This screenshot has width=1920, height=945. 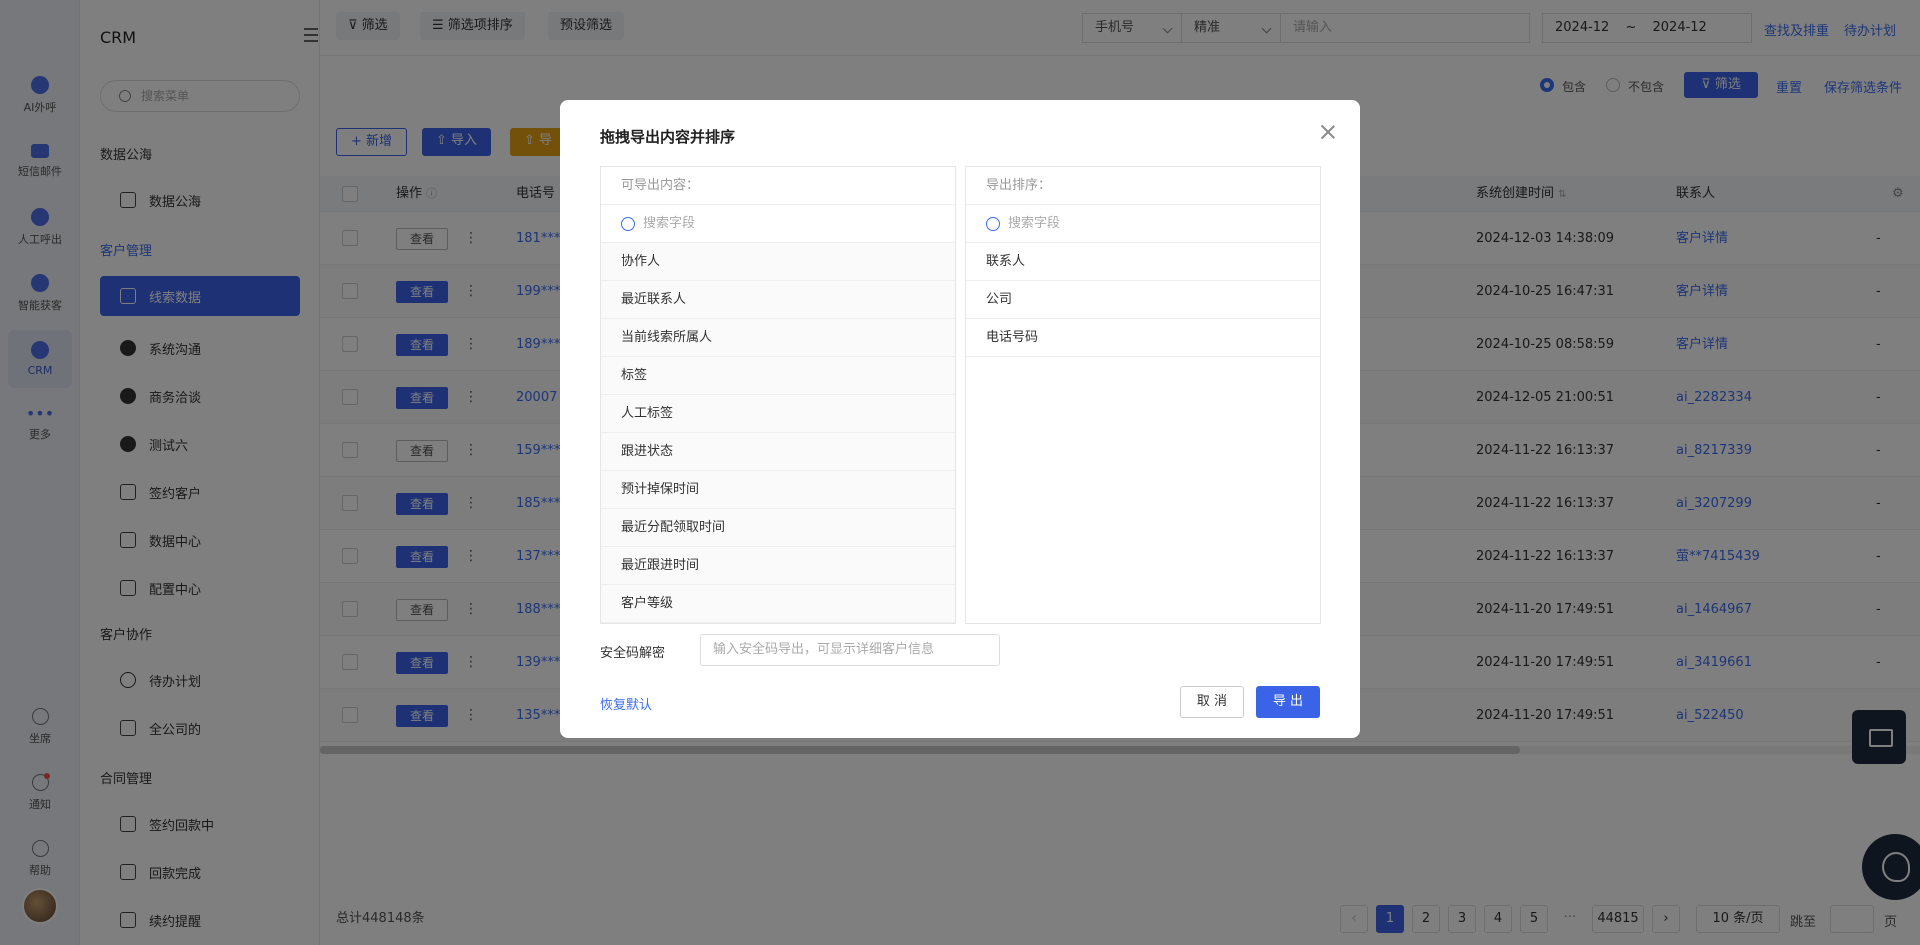 What do you see at coordinates (778, 376) in the screenshot?
I see `available-field-item: 标签` at bounding box center [778, 376].